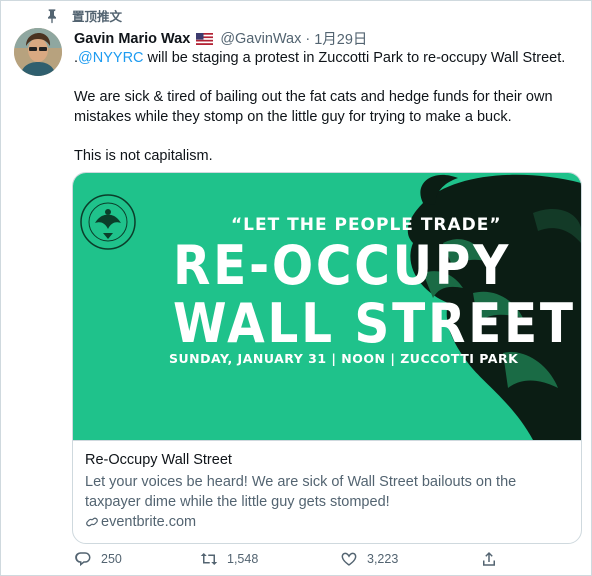 The image size is (592, 576). What do you see at coordinates (209, 559) in the screenshot?
I see `retweet-icon` at bounding box center [209, 559].